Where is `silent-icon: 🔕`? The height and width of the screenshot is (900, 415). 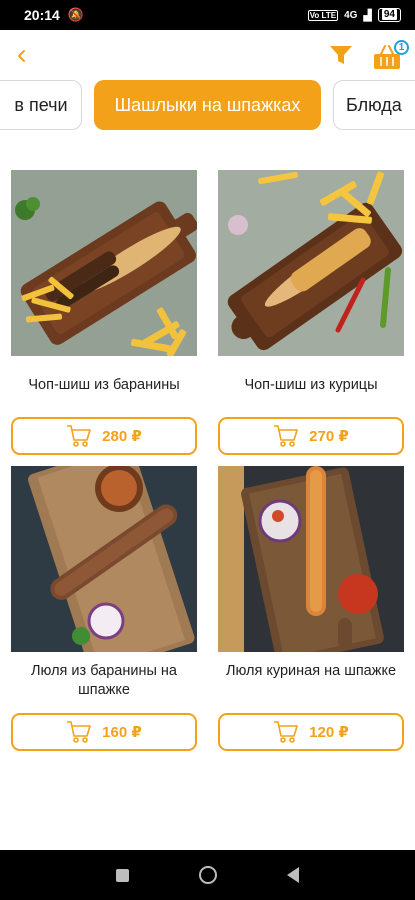 silent-icon: 🔕 is located at coordinates (75, 14).